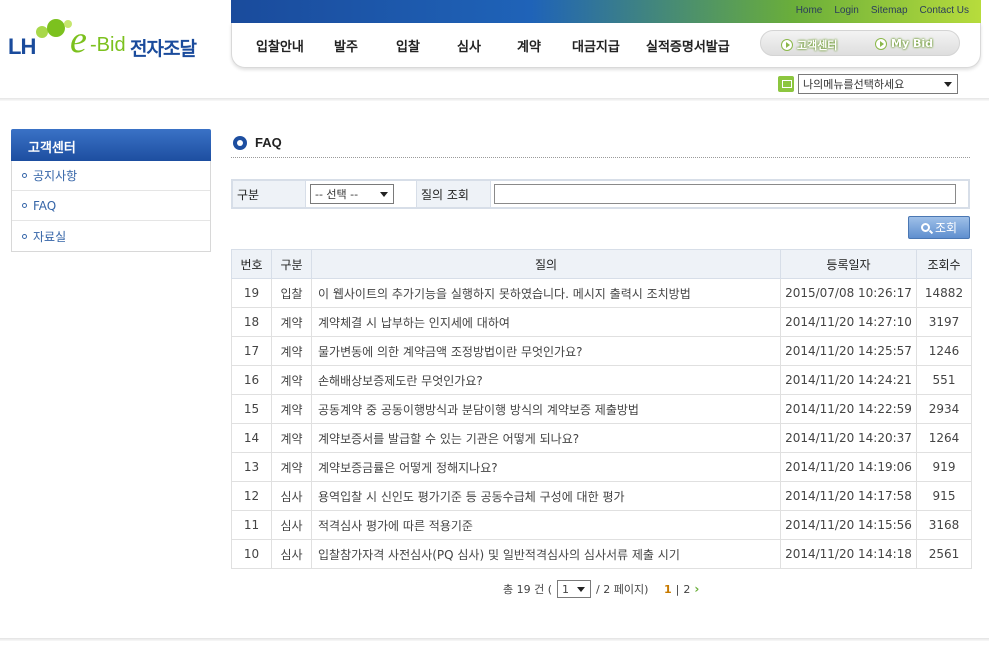 The width and height of the screenshot is (989, 654). I want to click on gnb-item-payment: 대금지급, so click(596, 45).